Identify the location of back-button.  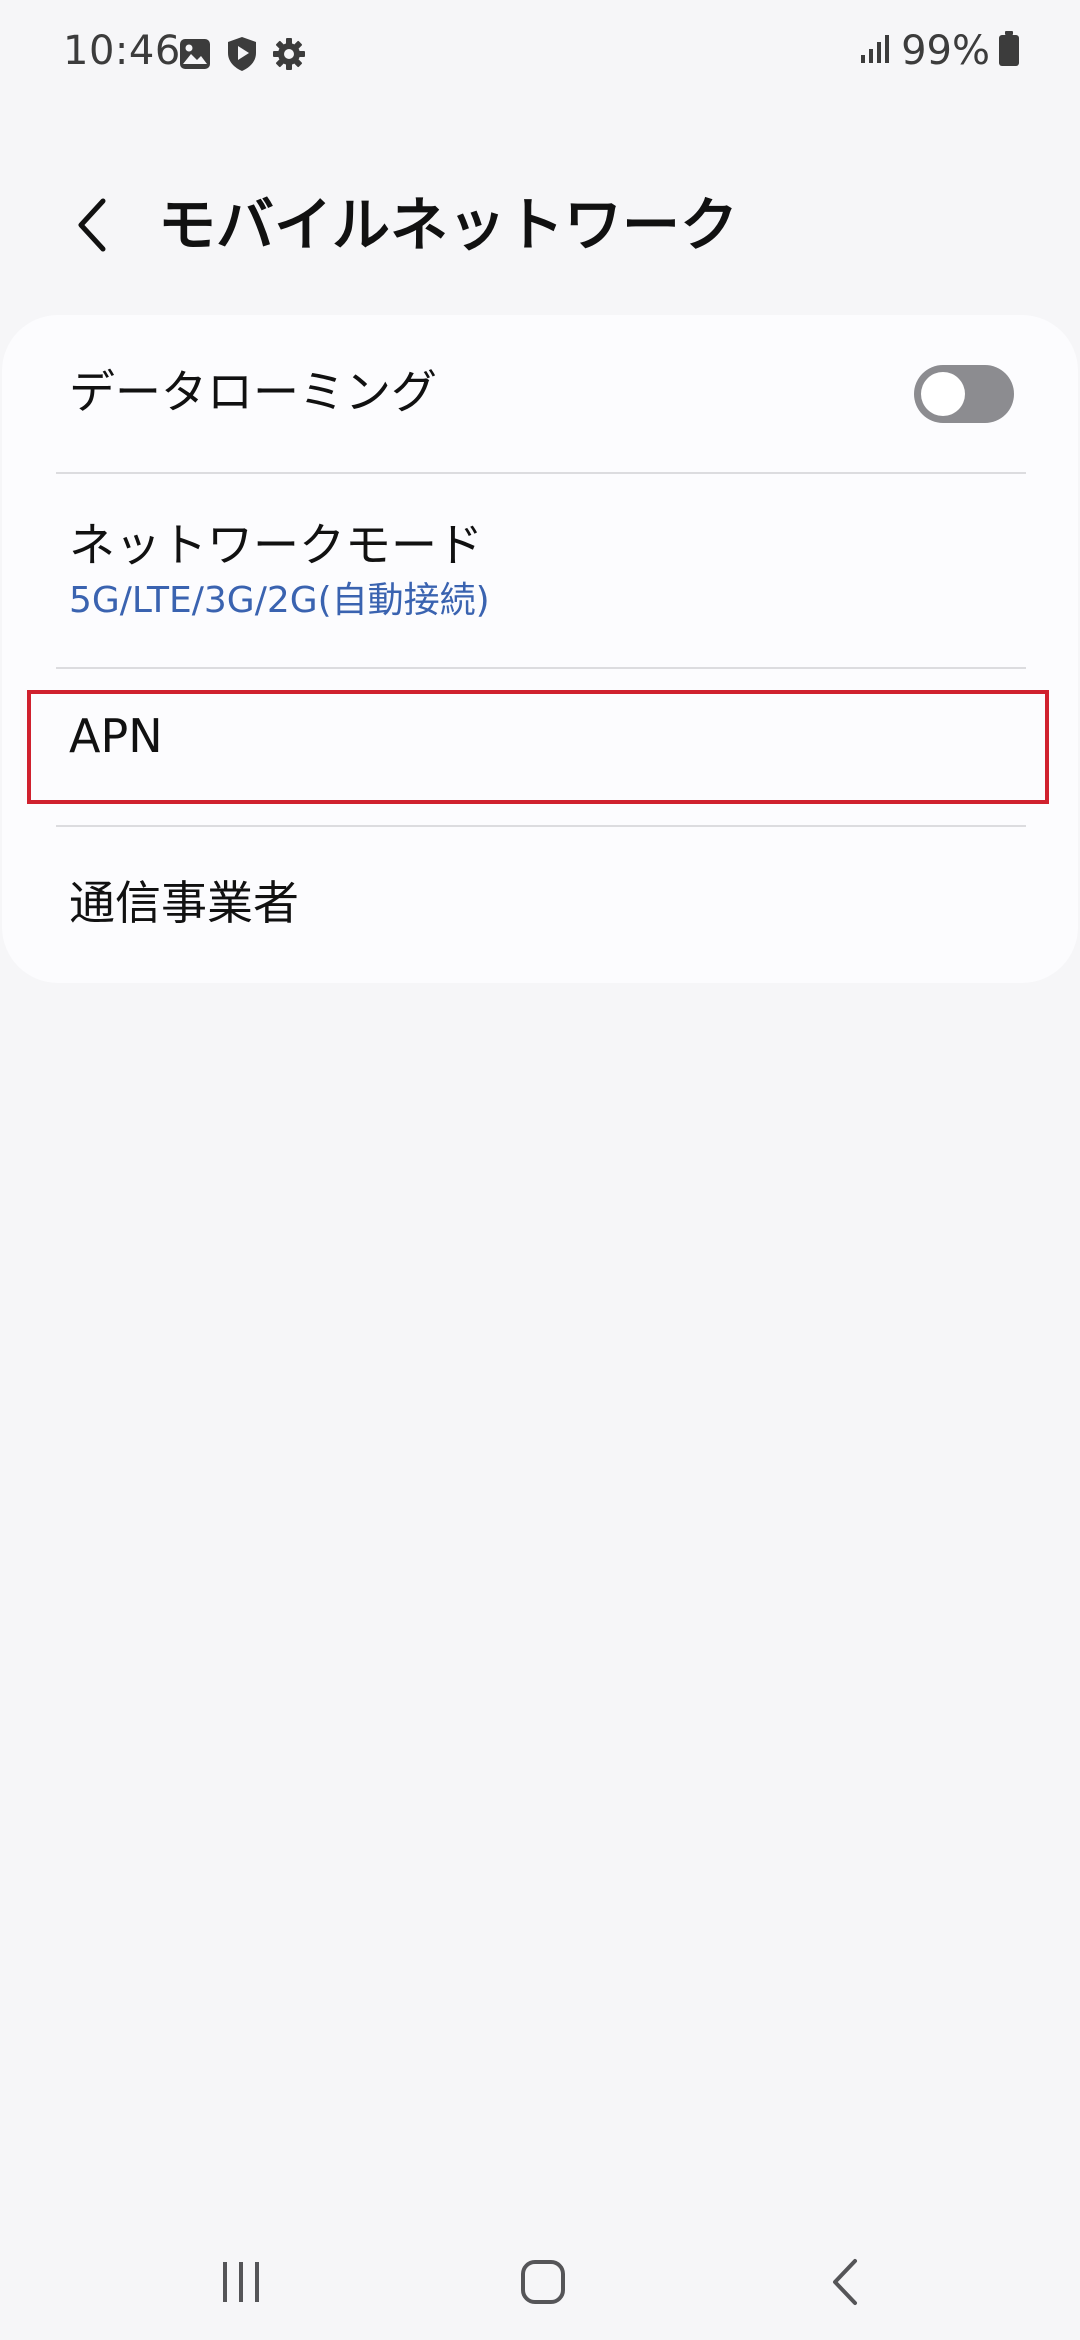
(91, 225).